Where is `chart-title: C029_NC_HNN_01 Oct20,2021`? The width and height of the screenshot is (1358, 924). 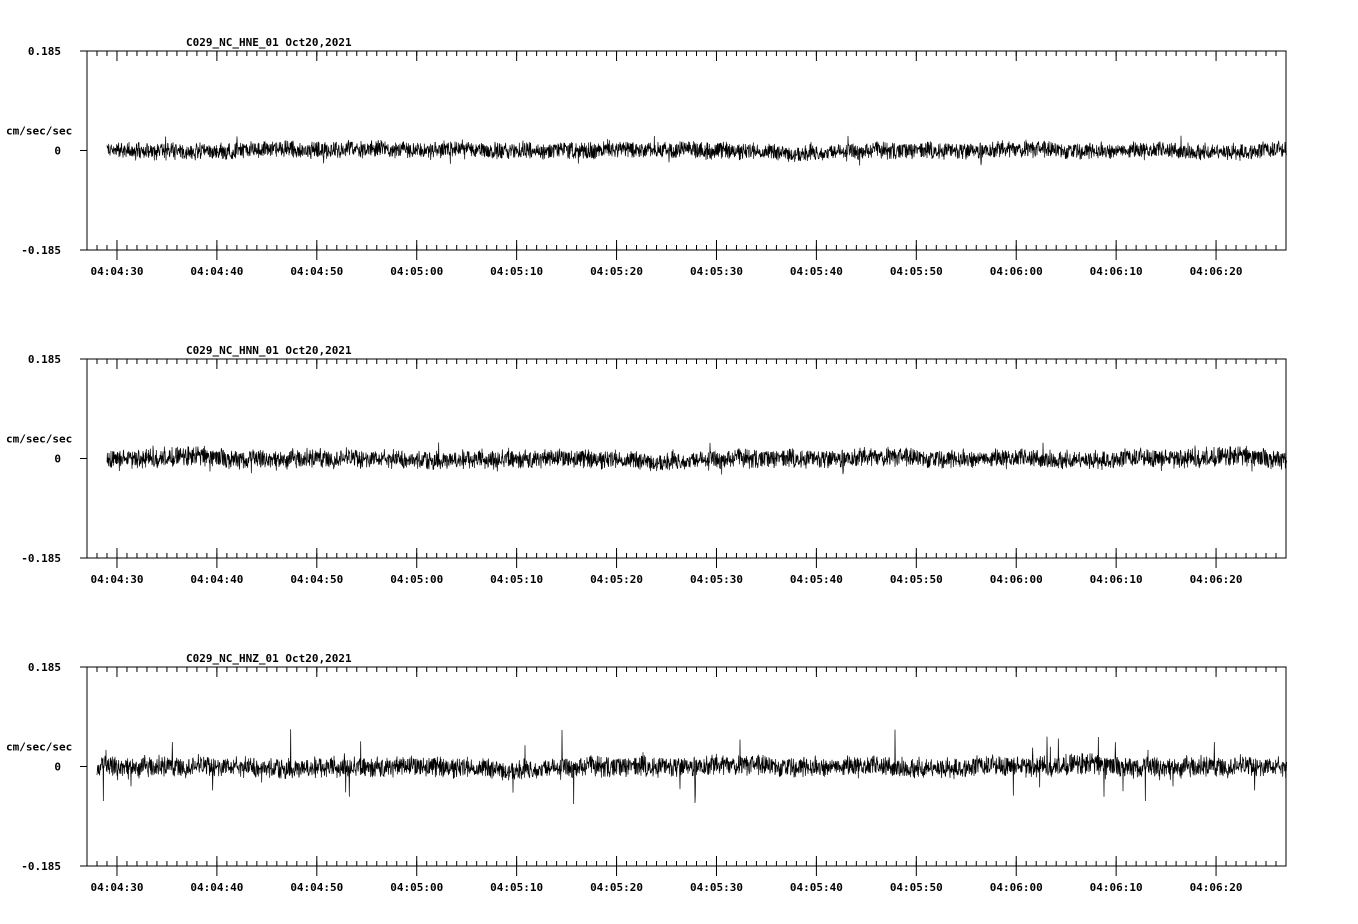
chart-title: C029_NC_HNN_01 Oct20,2021 is located at coordinates (269, 350).